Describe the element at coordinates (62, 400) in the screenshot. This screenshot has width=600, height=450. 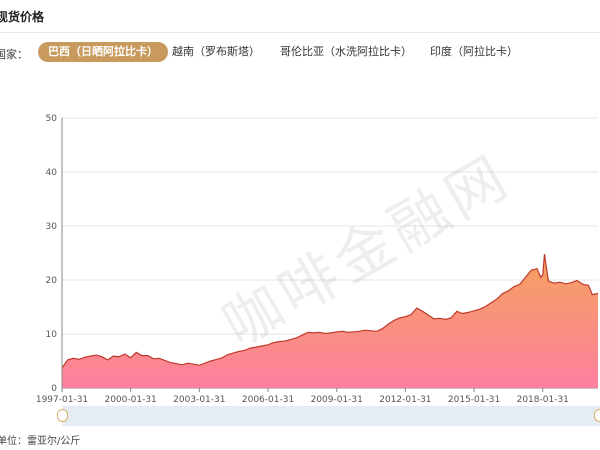
I see `x-tick-label: 1997-01-31` at that location.